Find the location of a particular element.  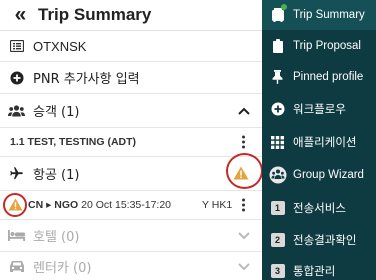

page-title: Trip Summary is located at coordinates (95, 14).